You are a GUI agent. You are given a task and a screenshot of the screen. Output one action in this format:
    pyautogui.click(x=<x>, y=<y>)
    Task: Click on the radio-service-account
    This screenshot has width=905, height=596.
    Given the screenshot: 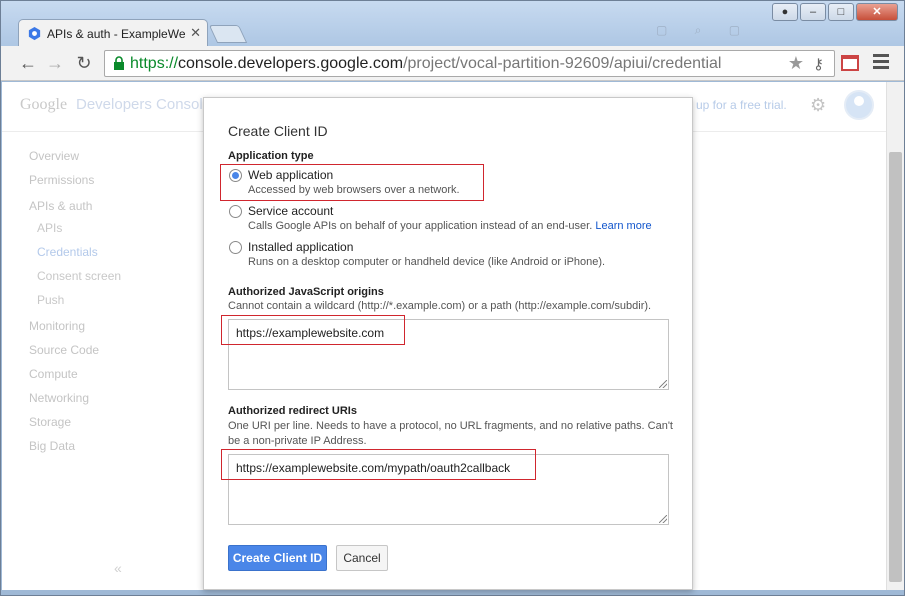 What is the action you would take?
    pyautogui.click(x=235, y=211)
    